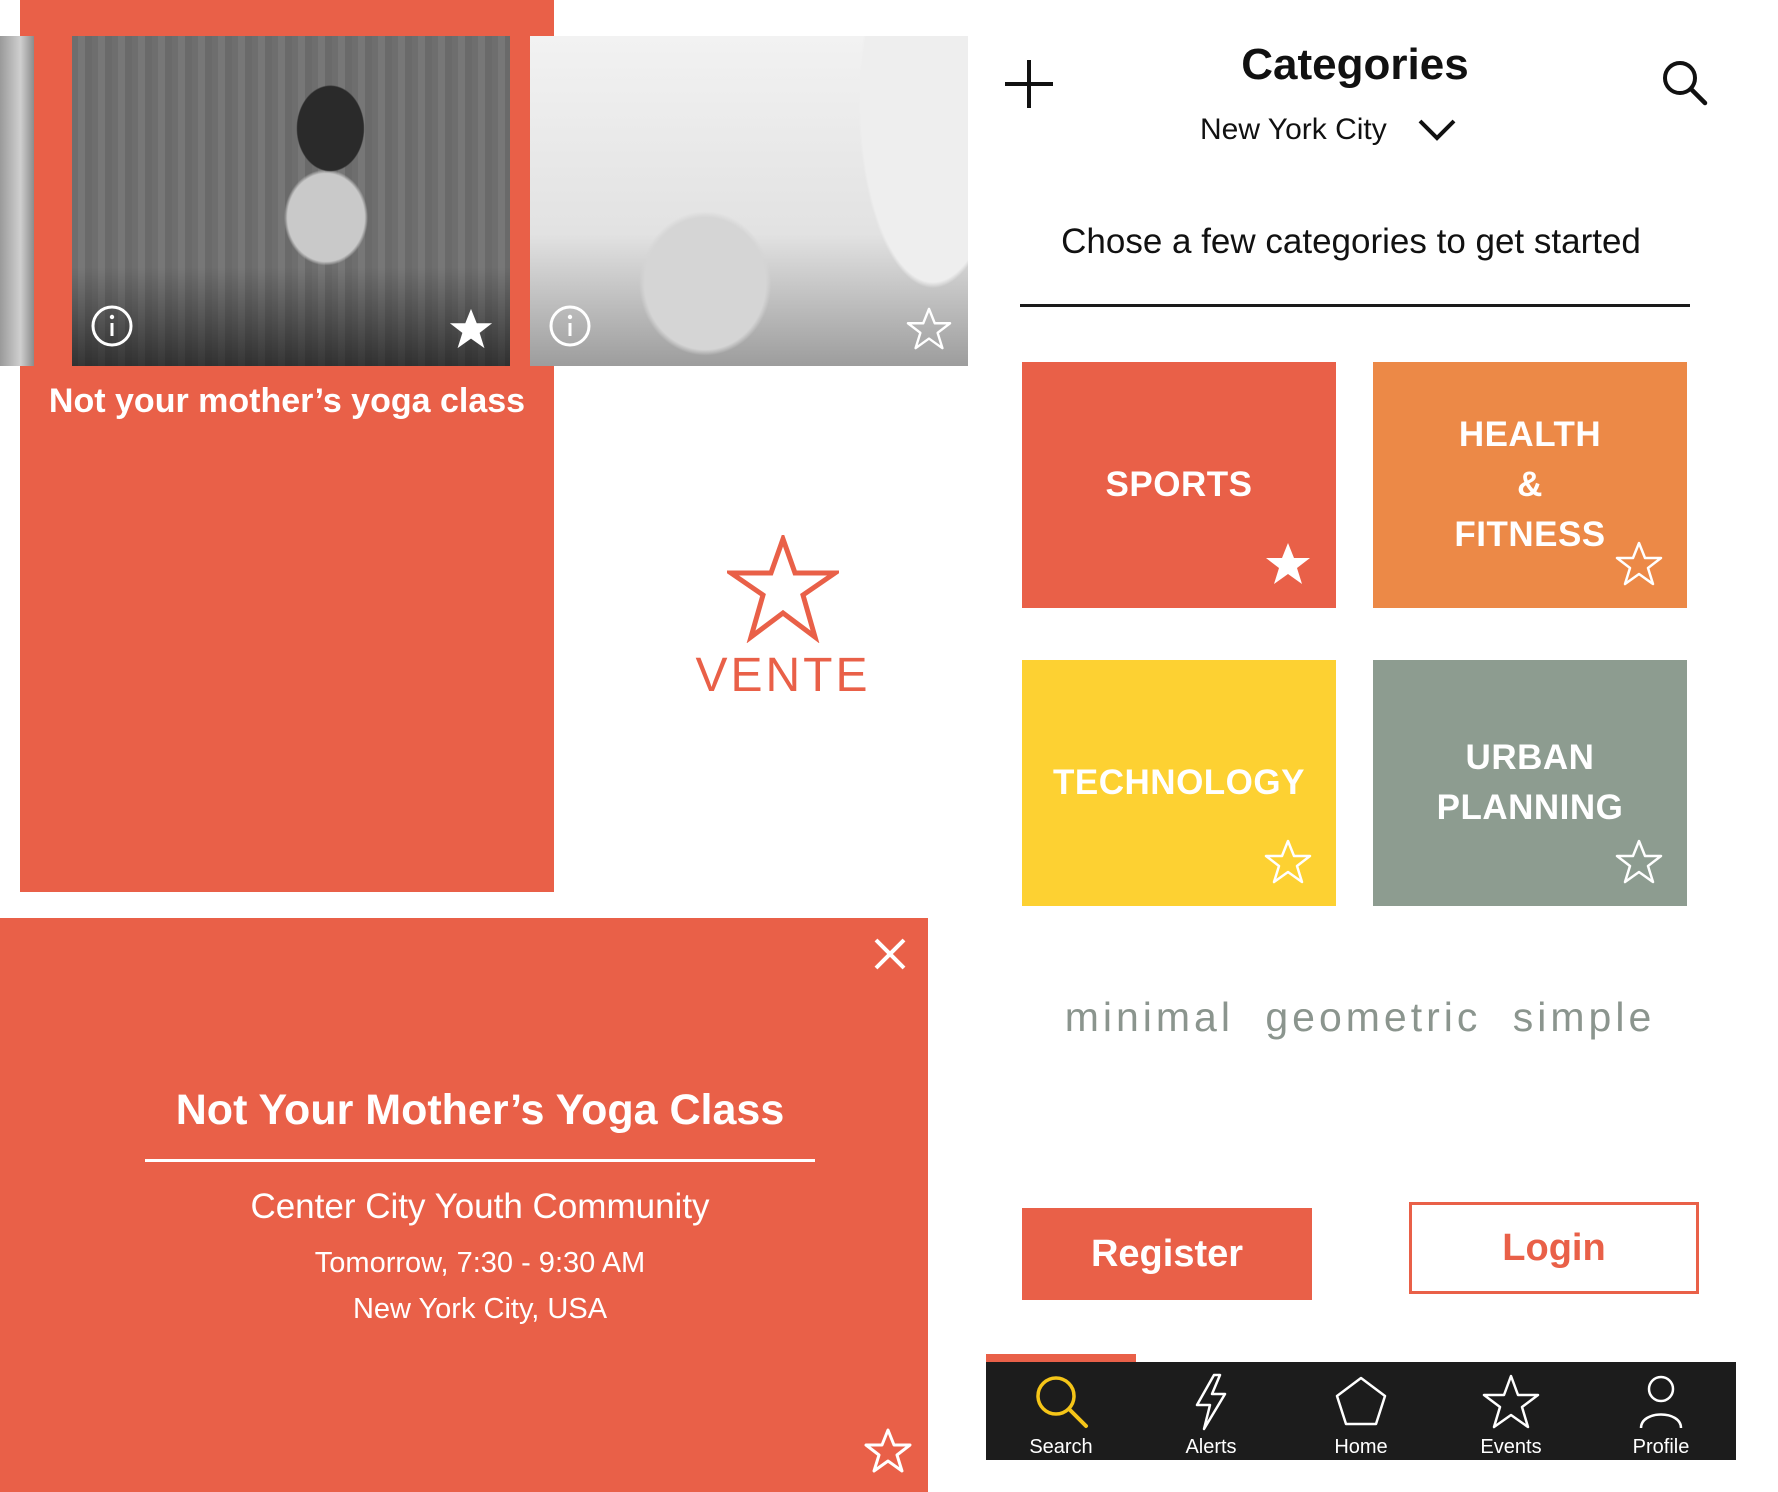  I want to click on title-divider, so click(480, 1160).